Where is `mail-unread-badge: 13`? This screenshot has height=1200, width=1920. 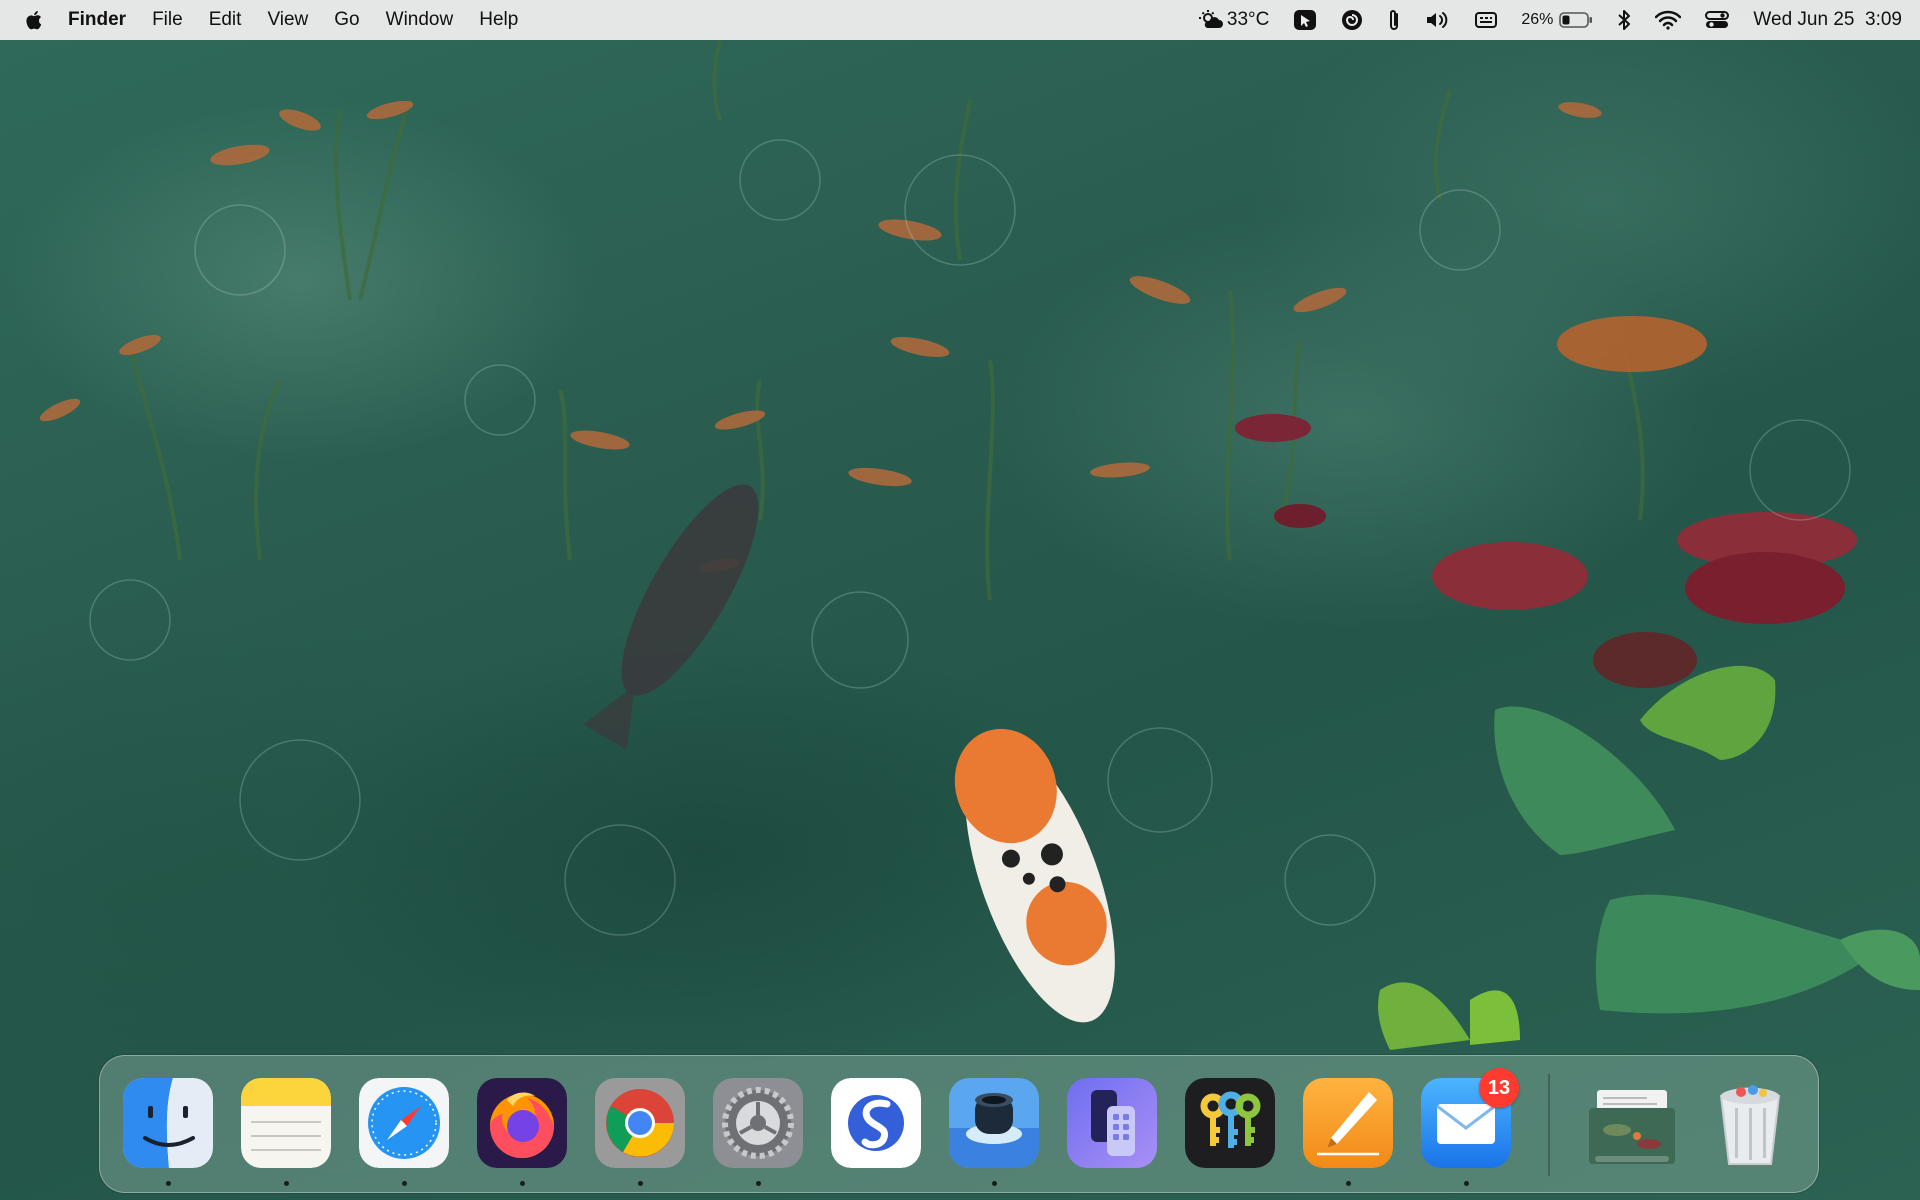 mail-unread-badge: 13 is located at coordinates (1499, 1088).